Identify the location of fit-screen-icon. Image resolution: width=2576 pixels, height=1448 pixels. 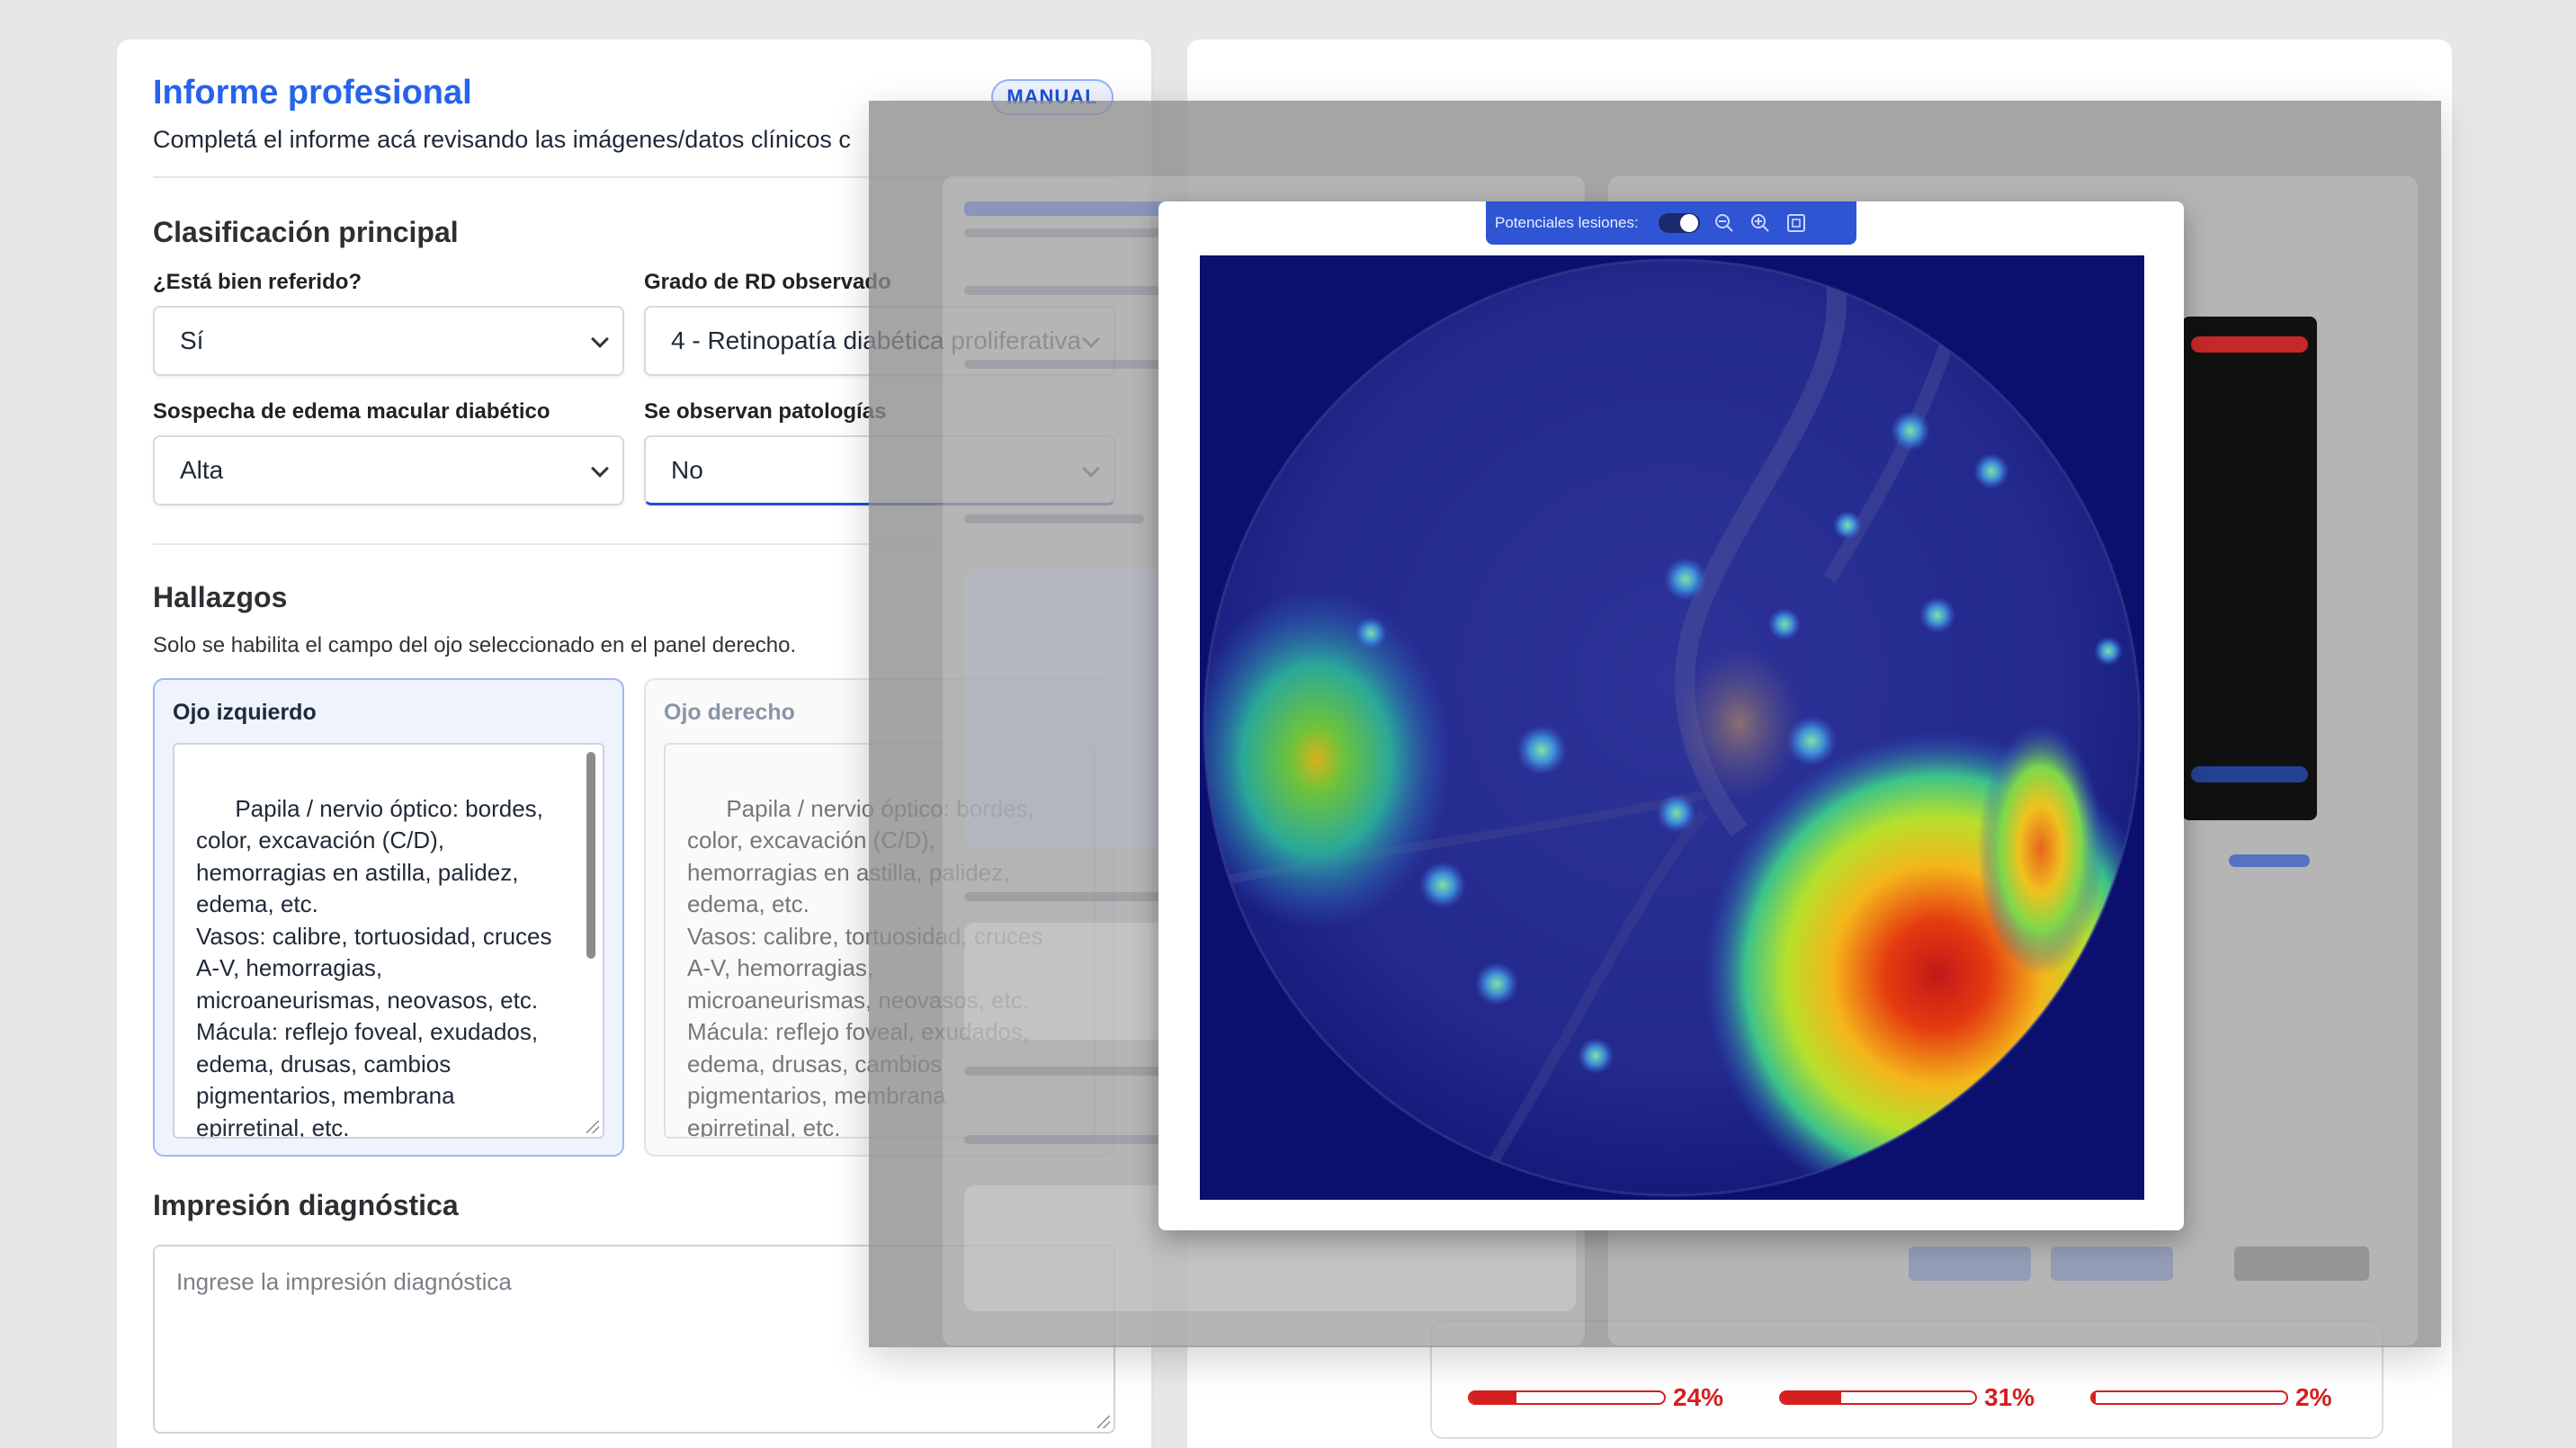
(1796, 223).